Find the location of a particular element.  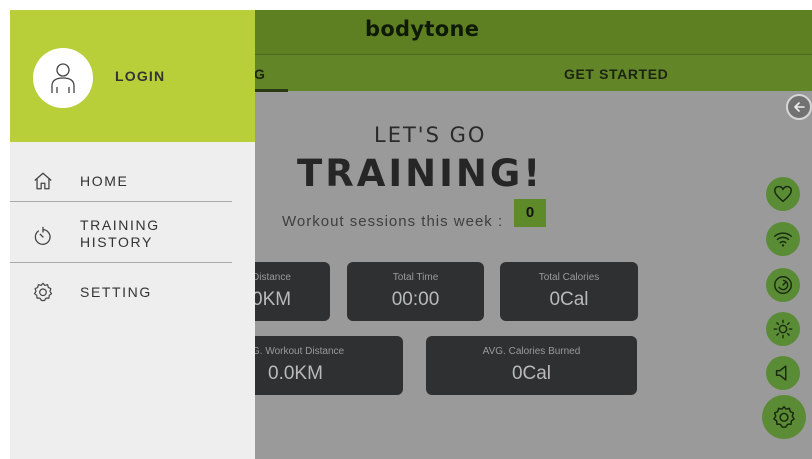

stat-label: AVG. Calories Burned is located at coordinates (531, 351).